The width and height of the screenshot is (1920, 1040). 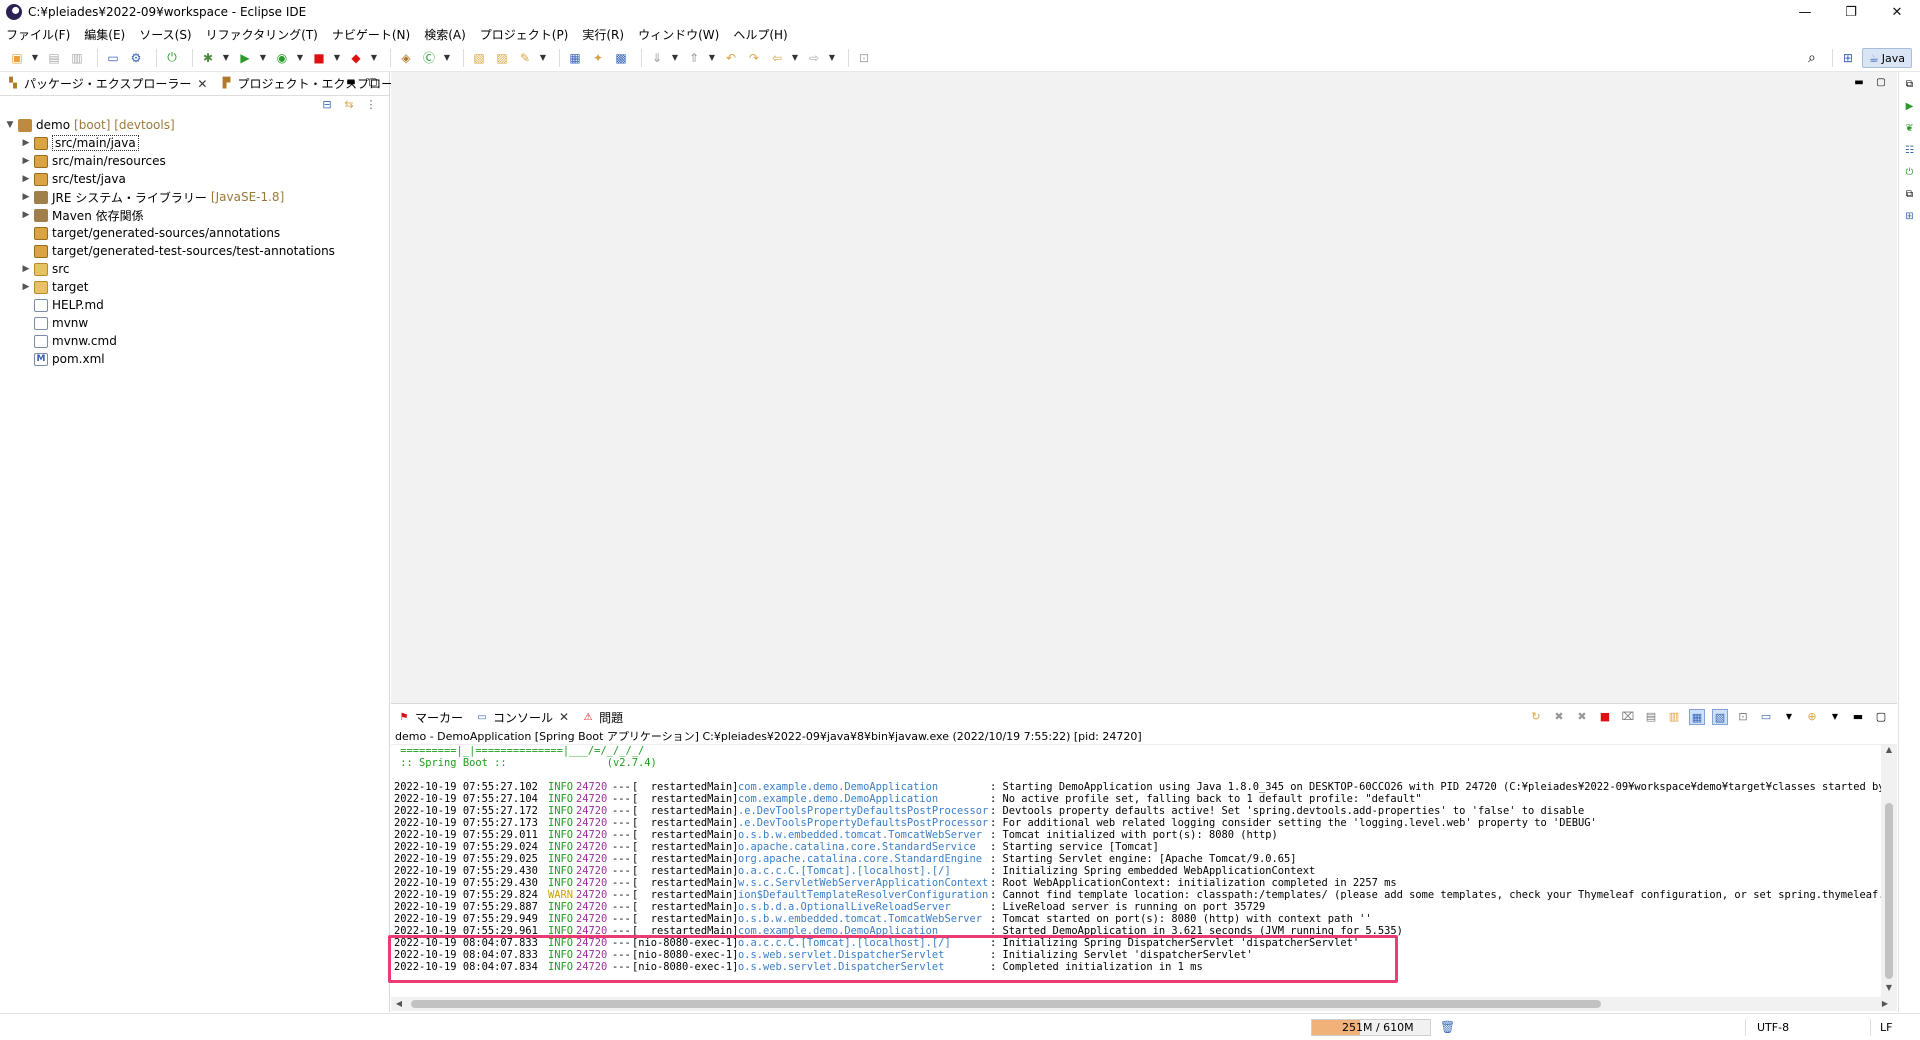 What do you see at coordinates (54, 58) in the screenshot?
I see `save-icon: ▤` at bounding box center [54, 58].